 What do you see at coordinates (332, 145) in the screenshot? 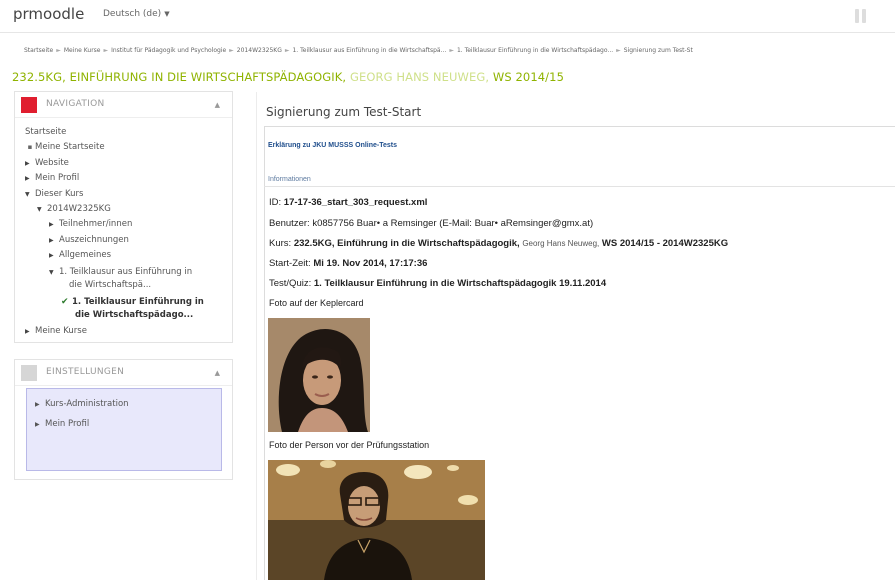
I see `jku-explanation-link: Erklärung zu JKU MUSSS Online-Tests` at bounding box center [332, 145].